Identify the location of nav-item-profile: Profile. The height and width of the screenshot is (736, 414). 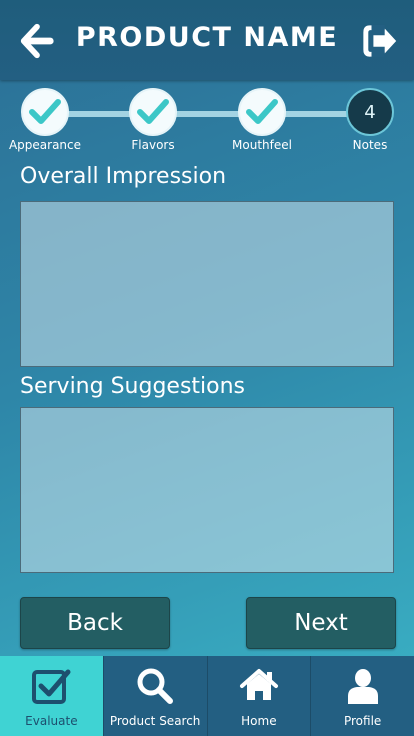
(362, 696).